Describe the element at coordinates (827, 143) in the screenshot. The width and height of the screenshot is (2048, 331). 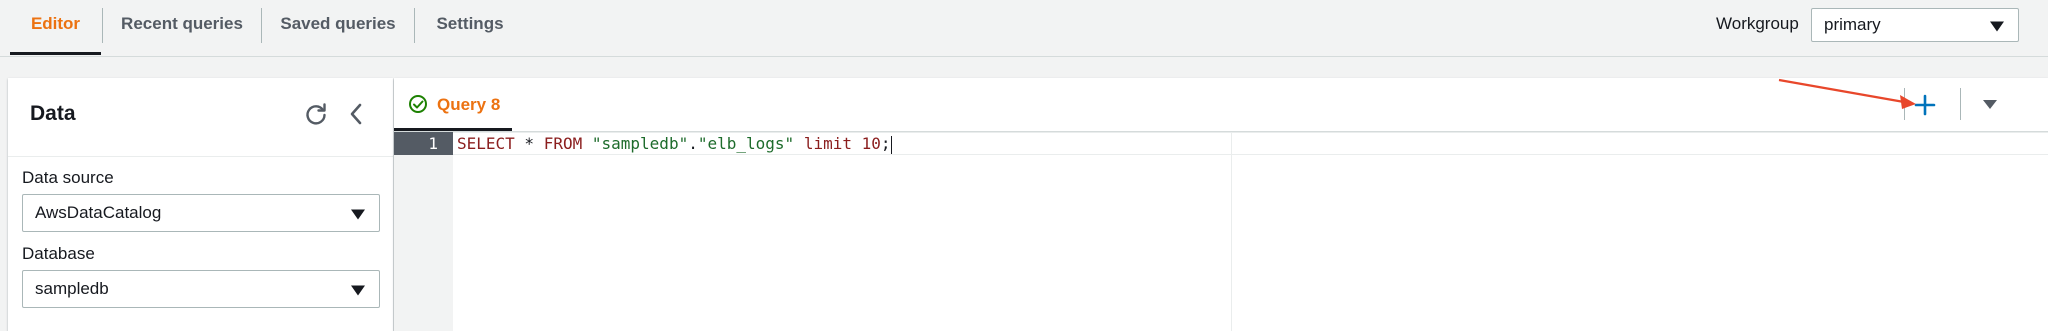
I see `sql-keyword: limit` at that location.